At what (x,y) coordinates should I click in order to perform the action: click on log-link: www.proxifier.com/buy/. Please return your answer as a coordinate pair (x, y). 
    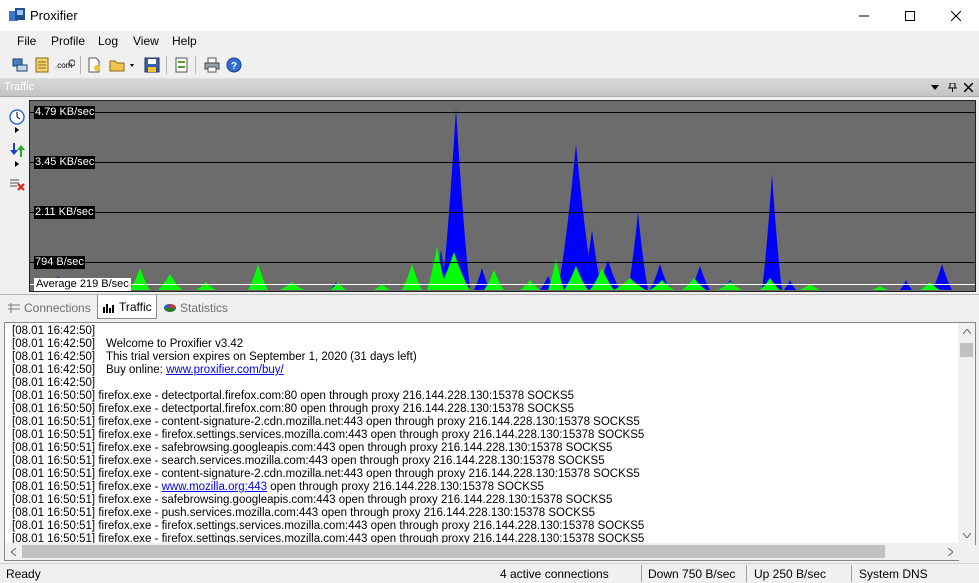
    Looking at the image, I should click on (225, 370).